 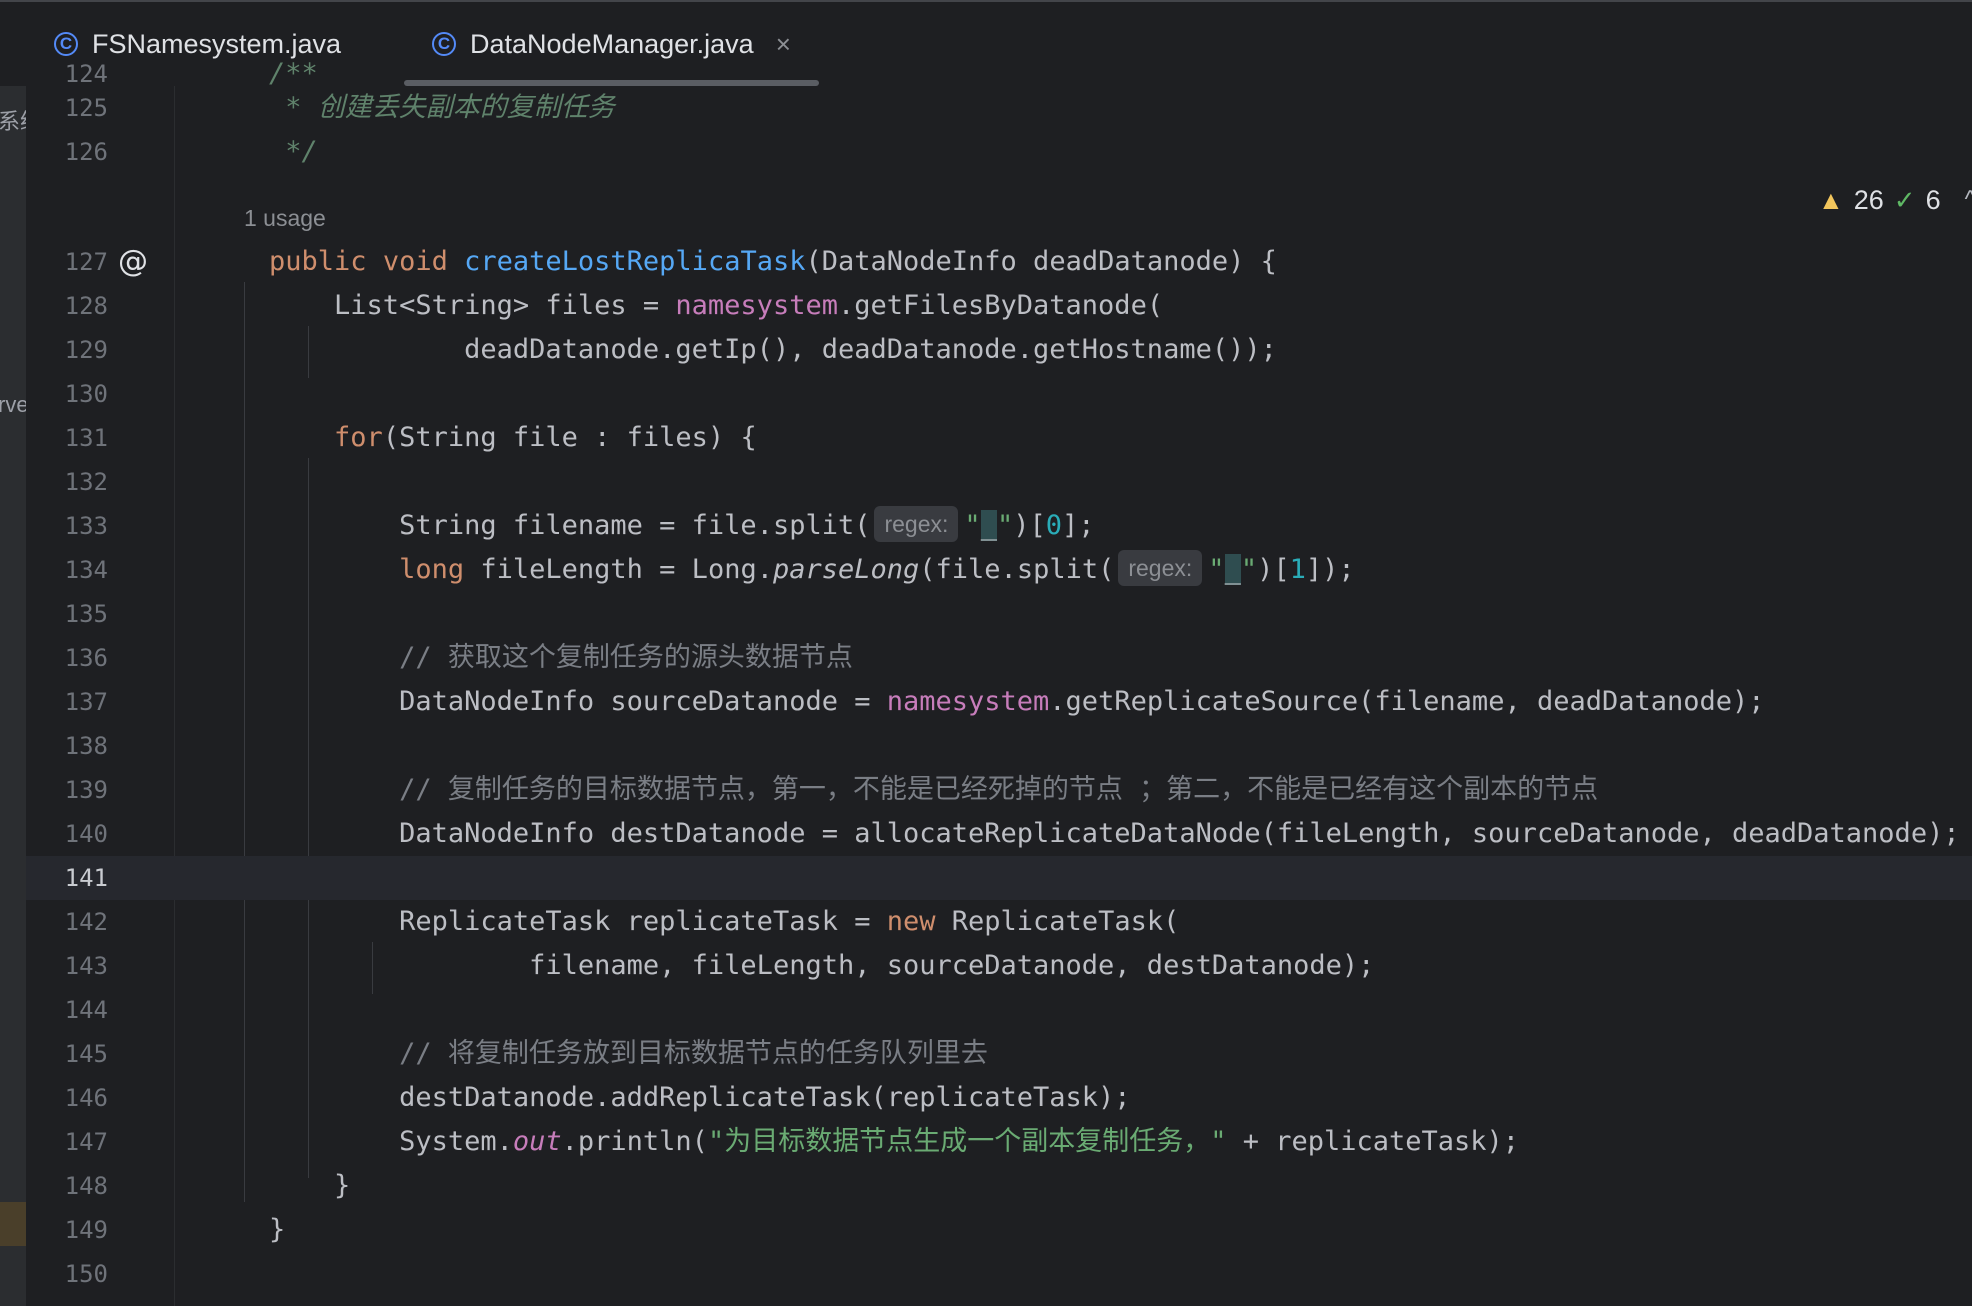 I want to click on warning-icon: ▲, so click(x=1831, y=199).